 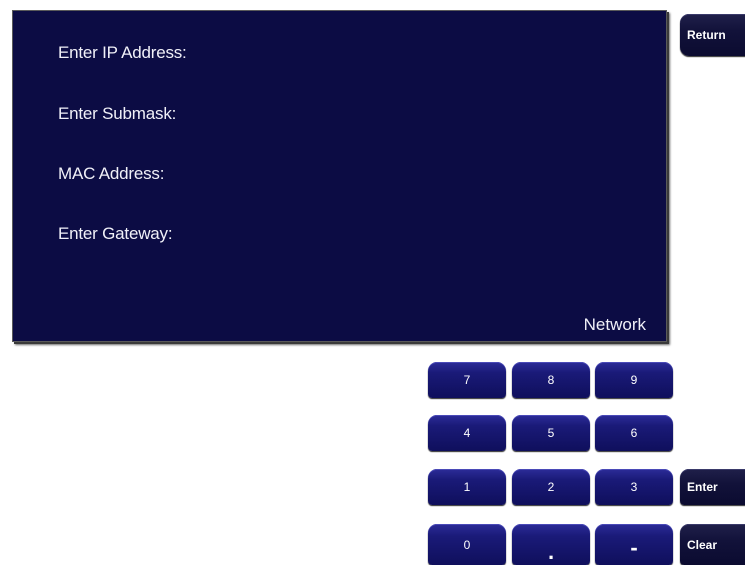 I want to click on key-2: 2, so click(x=551, y=487).